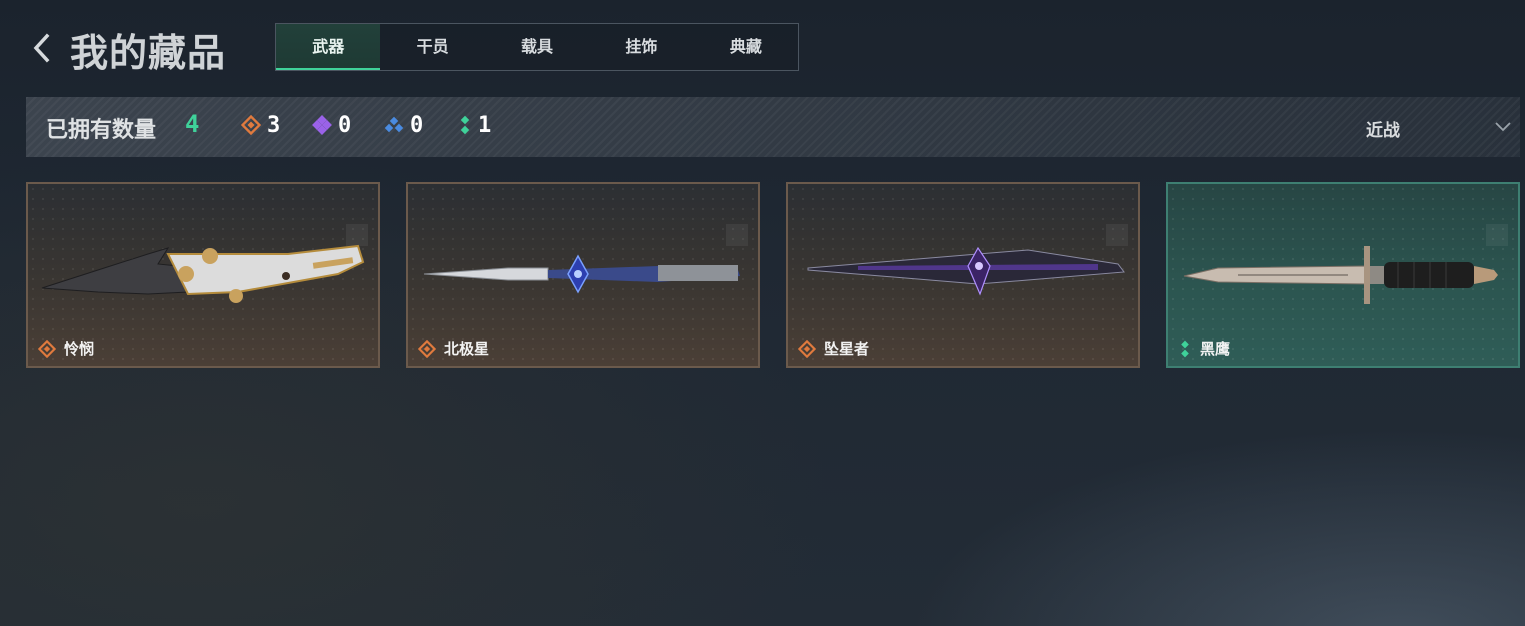  I want to click on tab-charms: 挂饰, so click(641, 47).